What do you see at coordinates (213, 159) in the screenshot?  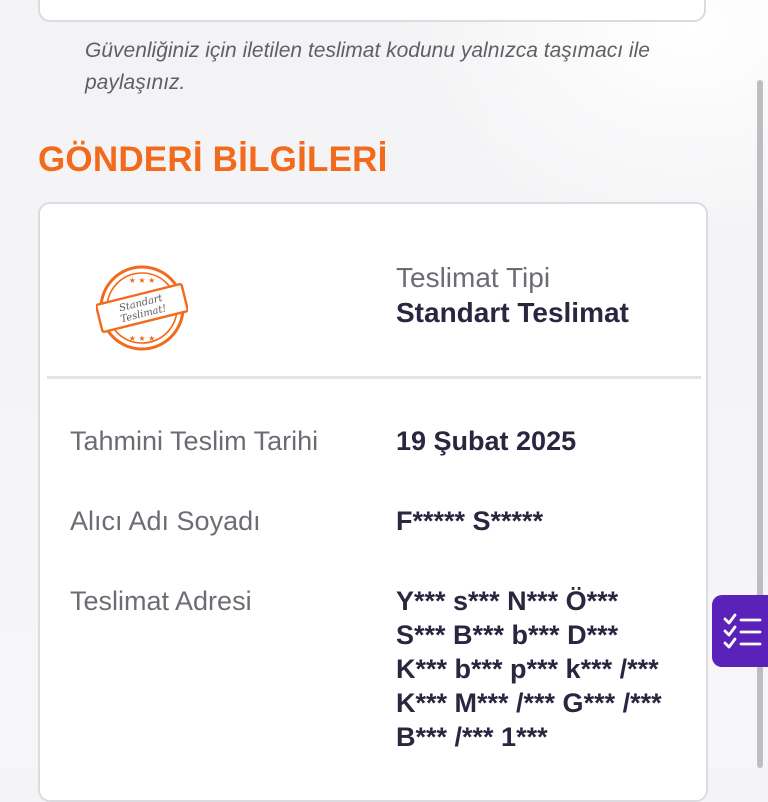 I see `section-title: GÖNDERİ BİLGİLERİ` at bounding box center [213, 159].